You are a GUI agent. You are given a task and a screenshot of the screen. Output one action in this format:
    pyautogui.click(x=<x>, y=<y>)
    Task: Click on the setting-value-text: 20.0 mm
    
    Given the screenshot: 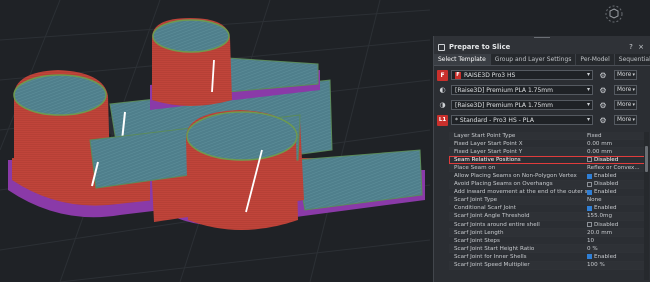 What is the action you would take?
    pyautogui.click(x=600, y=232)
    